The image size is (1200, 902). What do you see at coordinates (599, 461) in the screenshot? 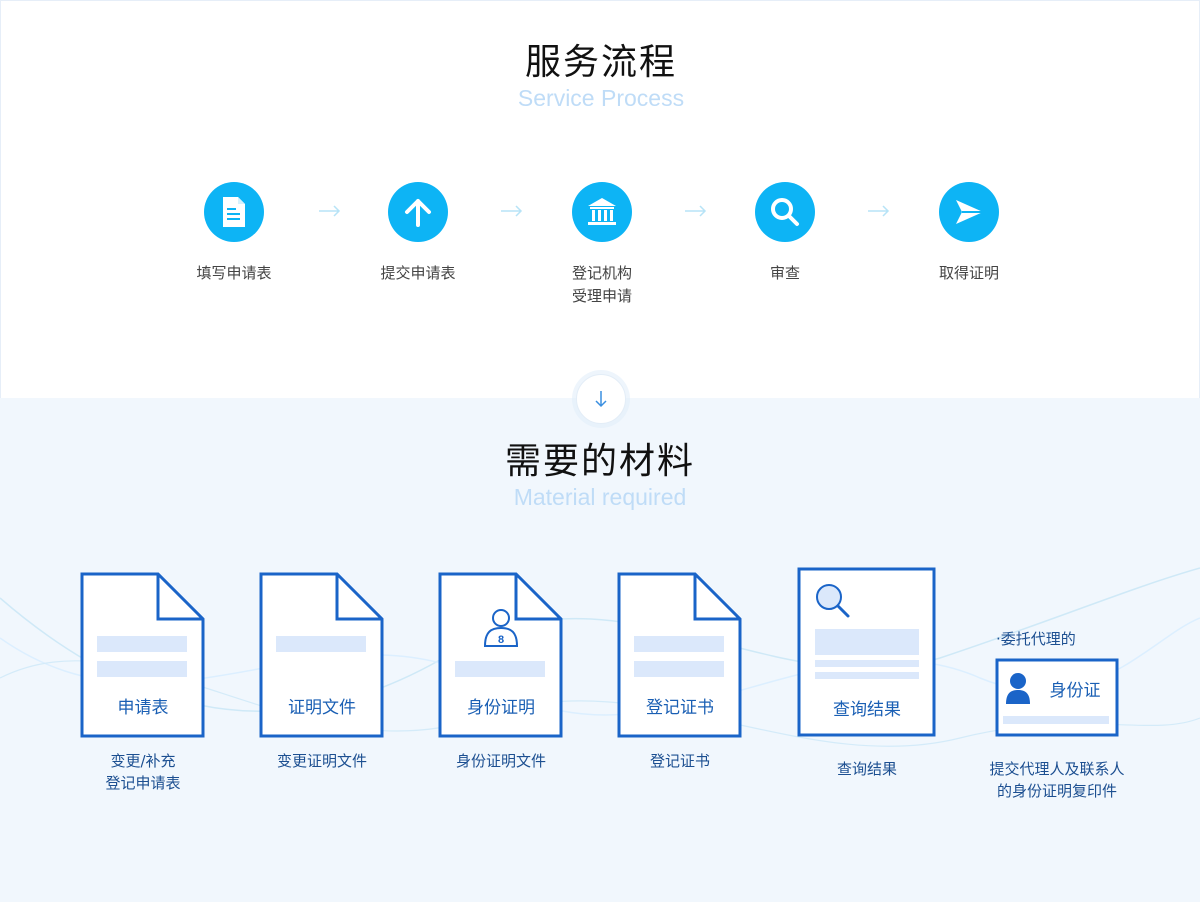
I see `materials-title: 需要的材料` at bounding box center [599, 461].